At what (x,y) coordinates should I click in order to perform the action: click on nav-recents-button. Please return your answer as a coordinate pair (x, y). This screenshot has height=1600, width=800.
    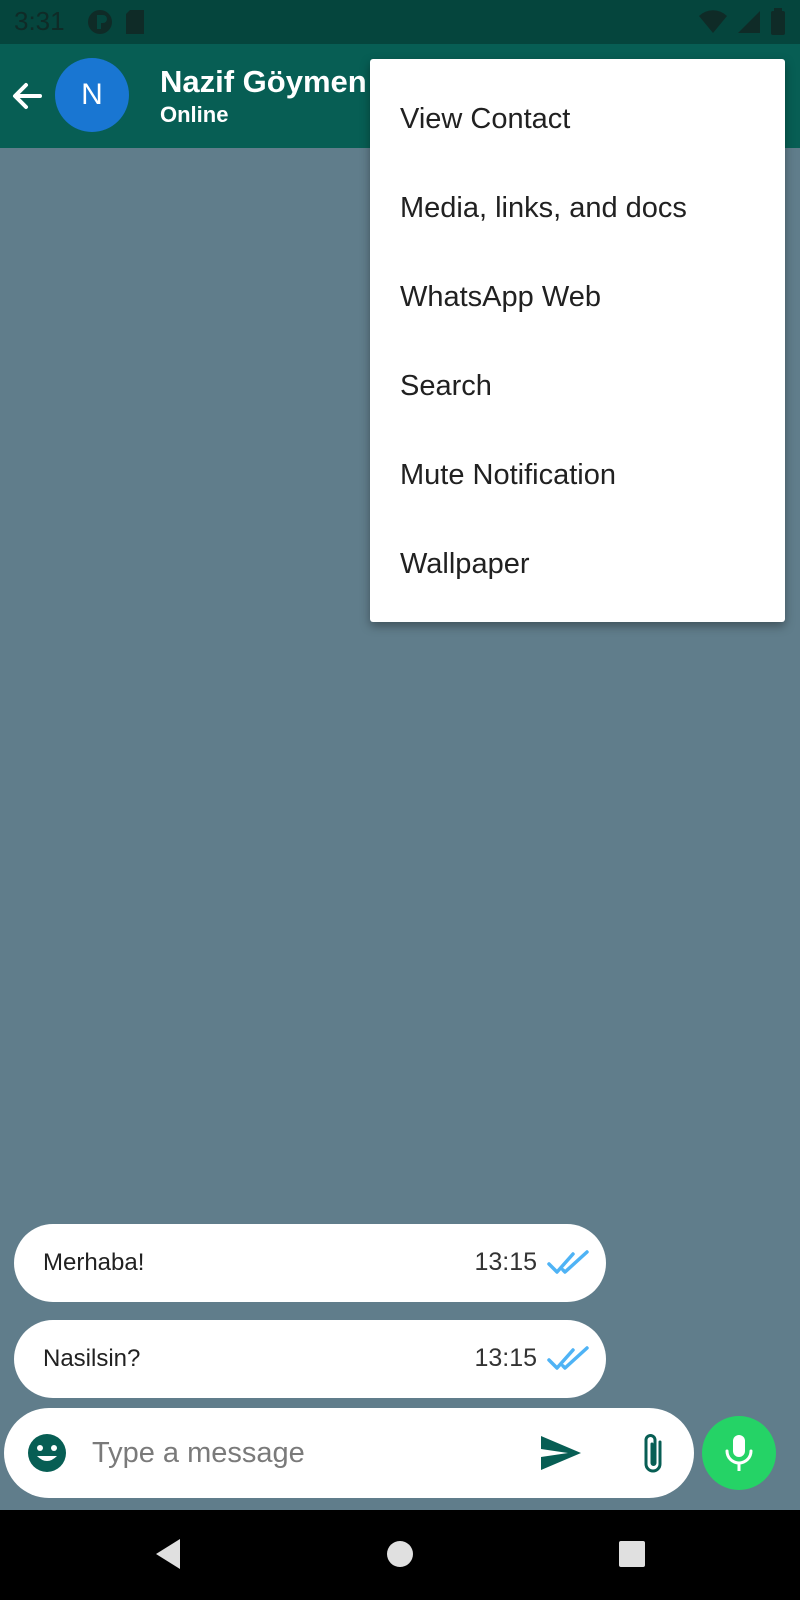
    Looking at the image, I should click on (632, 1554).